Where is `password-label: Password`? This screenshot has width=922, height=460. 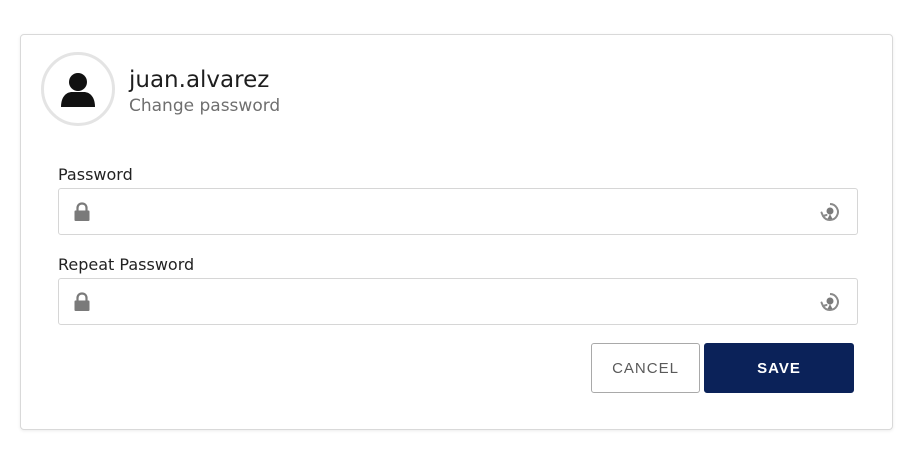 password-label: Password is located at coordinates (95, 174).